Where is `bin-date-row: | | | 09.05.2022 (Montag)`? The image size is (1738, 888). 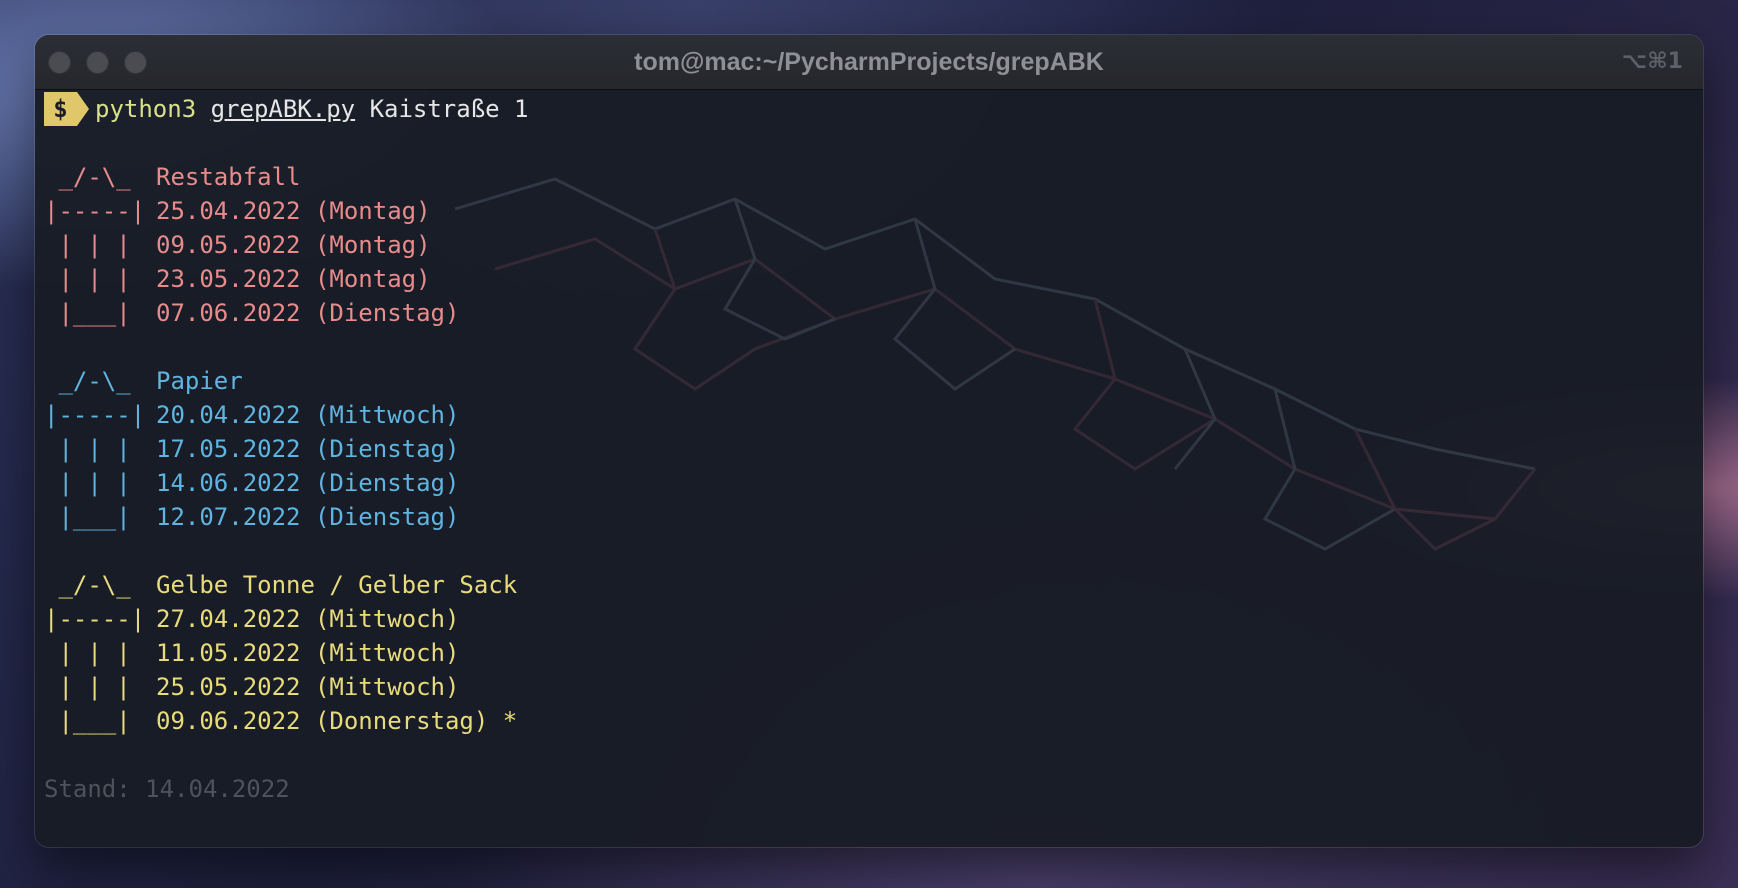
bin-date-row: | | | 09.05.2022 (Montag) is located at coordinates (869, 245).